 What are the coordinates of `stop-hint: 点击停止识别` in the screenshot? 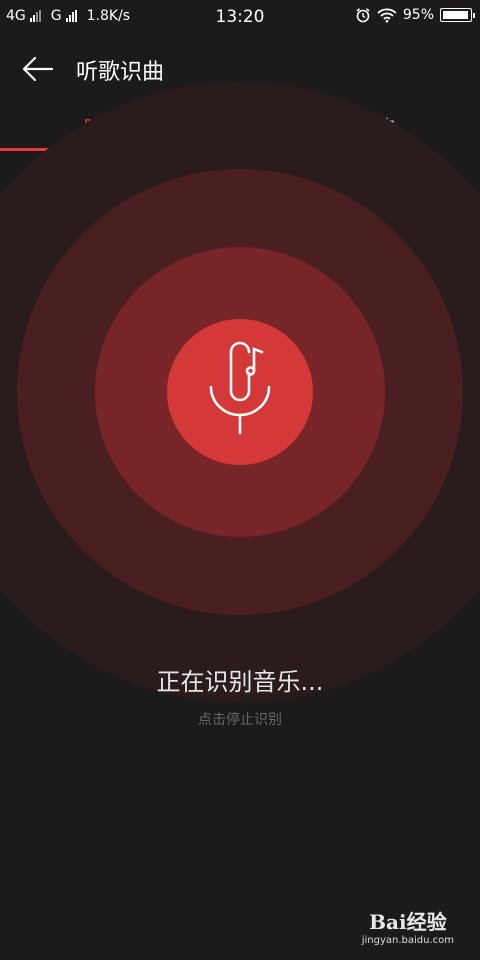 It's located at (240, 719).